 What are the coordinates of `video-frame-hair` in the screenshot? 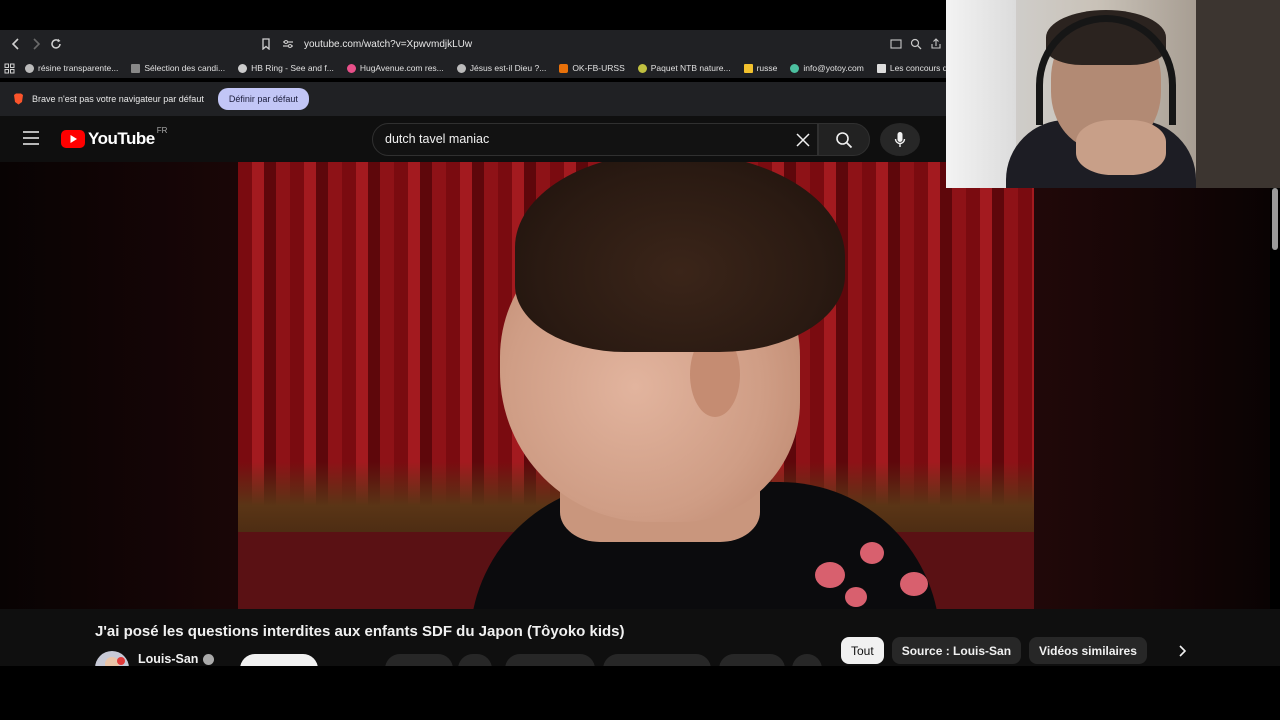 It's located at (680, 257).